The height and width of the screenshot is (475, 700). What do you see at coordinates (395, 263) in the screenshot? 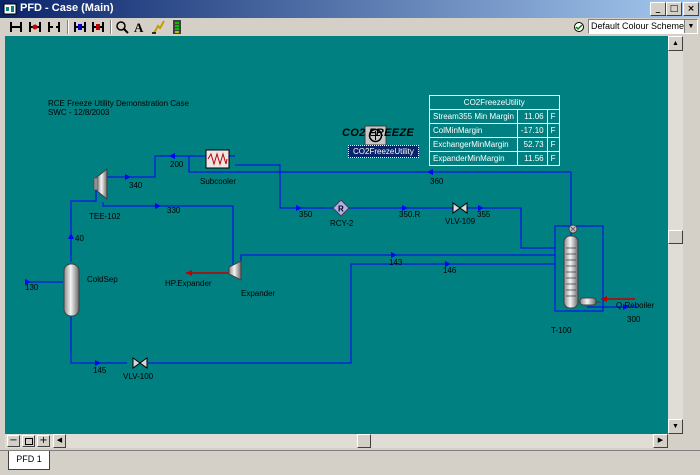
I see `stream-143-label: 143` at bounding box center [395, 263].